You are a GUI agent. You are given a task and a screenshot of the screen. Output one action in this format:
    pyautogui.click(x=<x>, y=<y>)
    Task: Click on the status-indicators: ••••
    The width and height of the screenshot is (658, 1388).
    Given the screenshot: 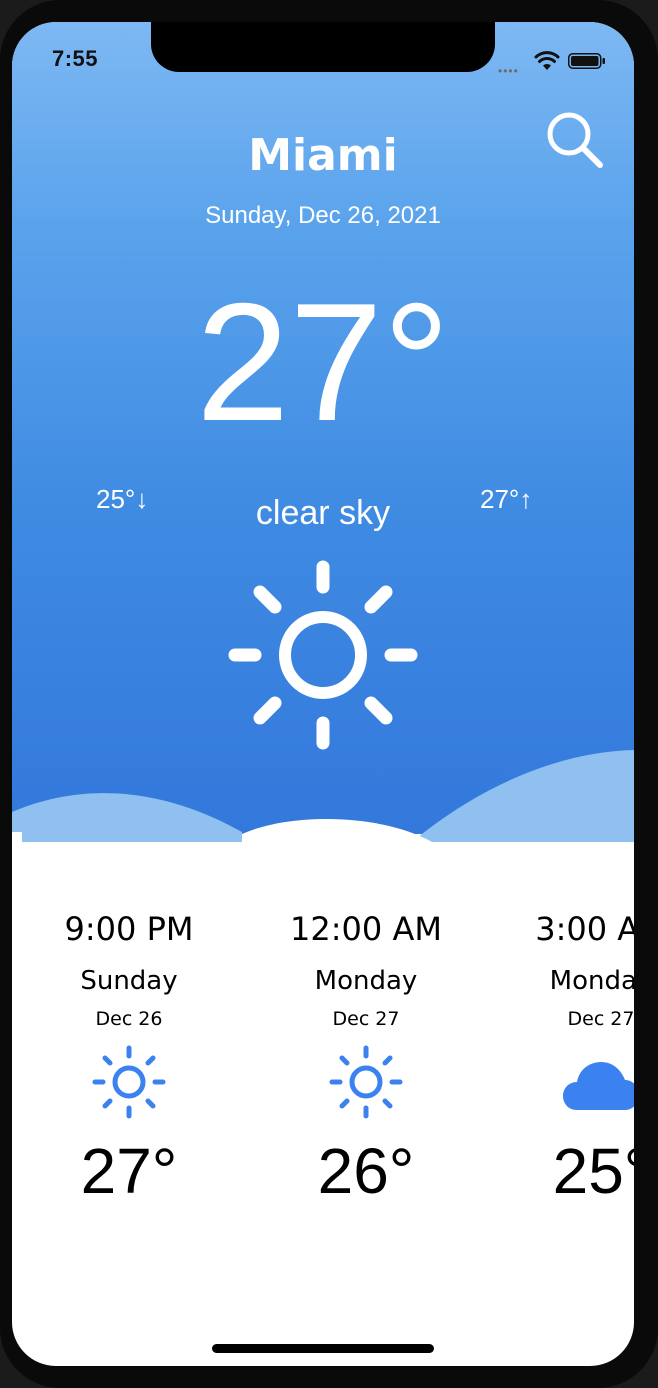 What is the action you would take?
    pyautogui.click(x=558, y=64)
    